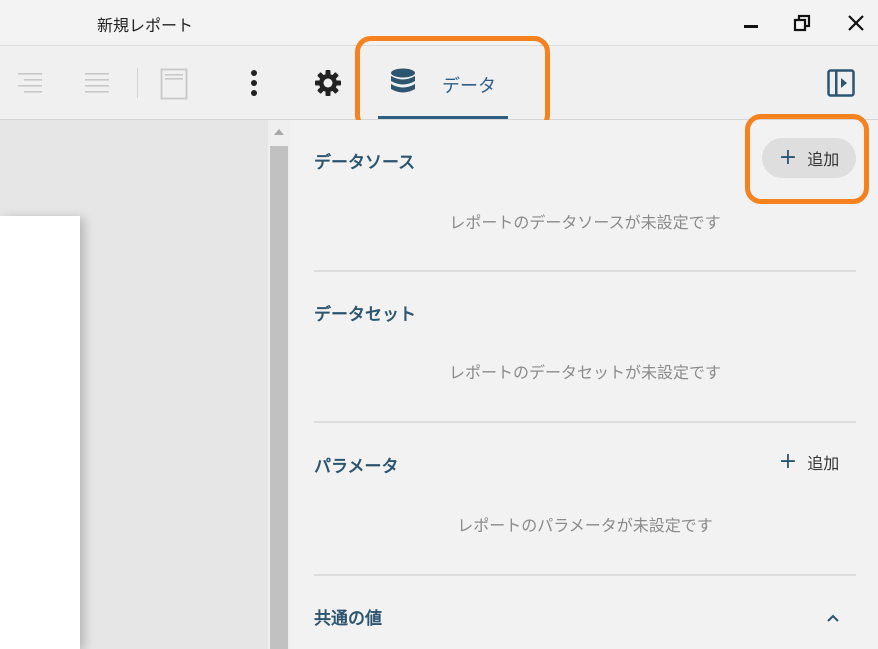 This screenshot has height=649, width=878. Describe the element at coordinates (807, 159) in the screenshot. I see `add-button-highlight` at that location.